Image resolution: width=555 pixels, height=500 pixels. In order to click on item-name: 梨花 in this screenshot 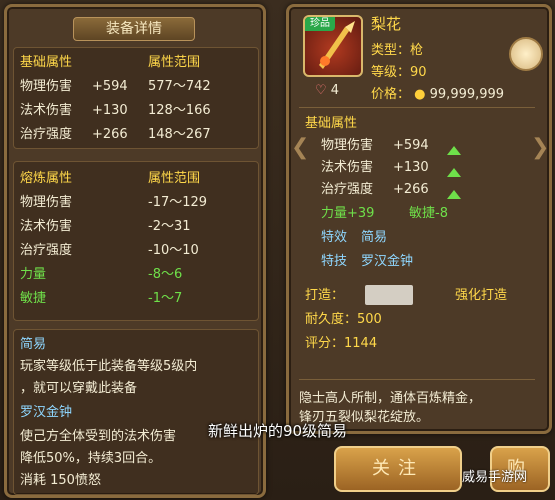, I will do `click(386, 24)`.